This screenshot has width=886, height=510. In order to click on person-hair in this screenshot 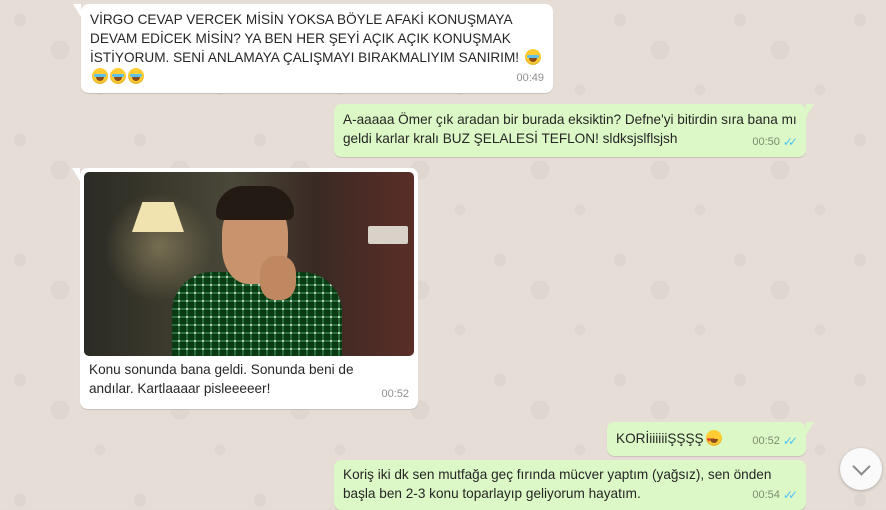, I will do `click(255, 203)`.